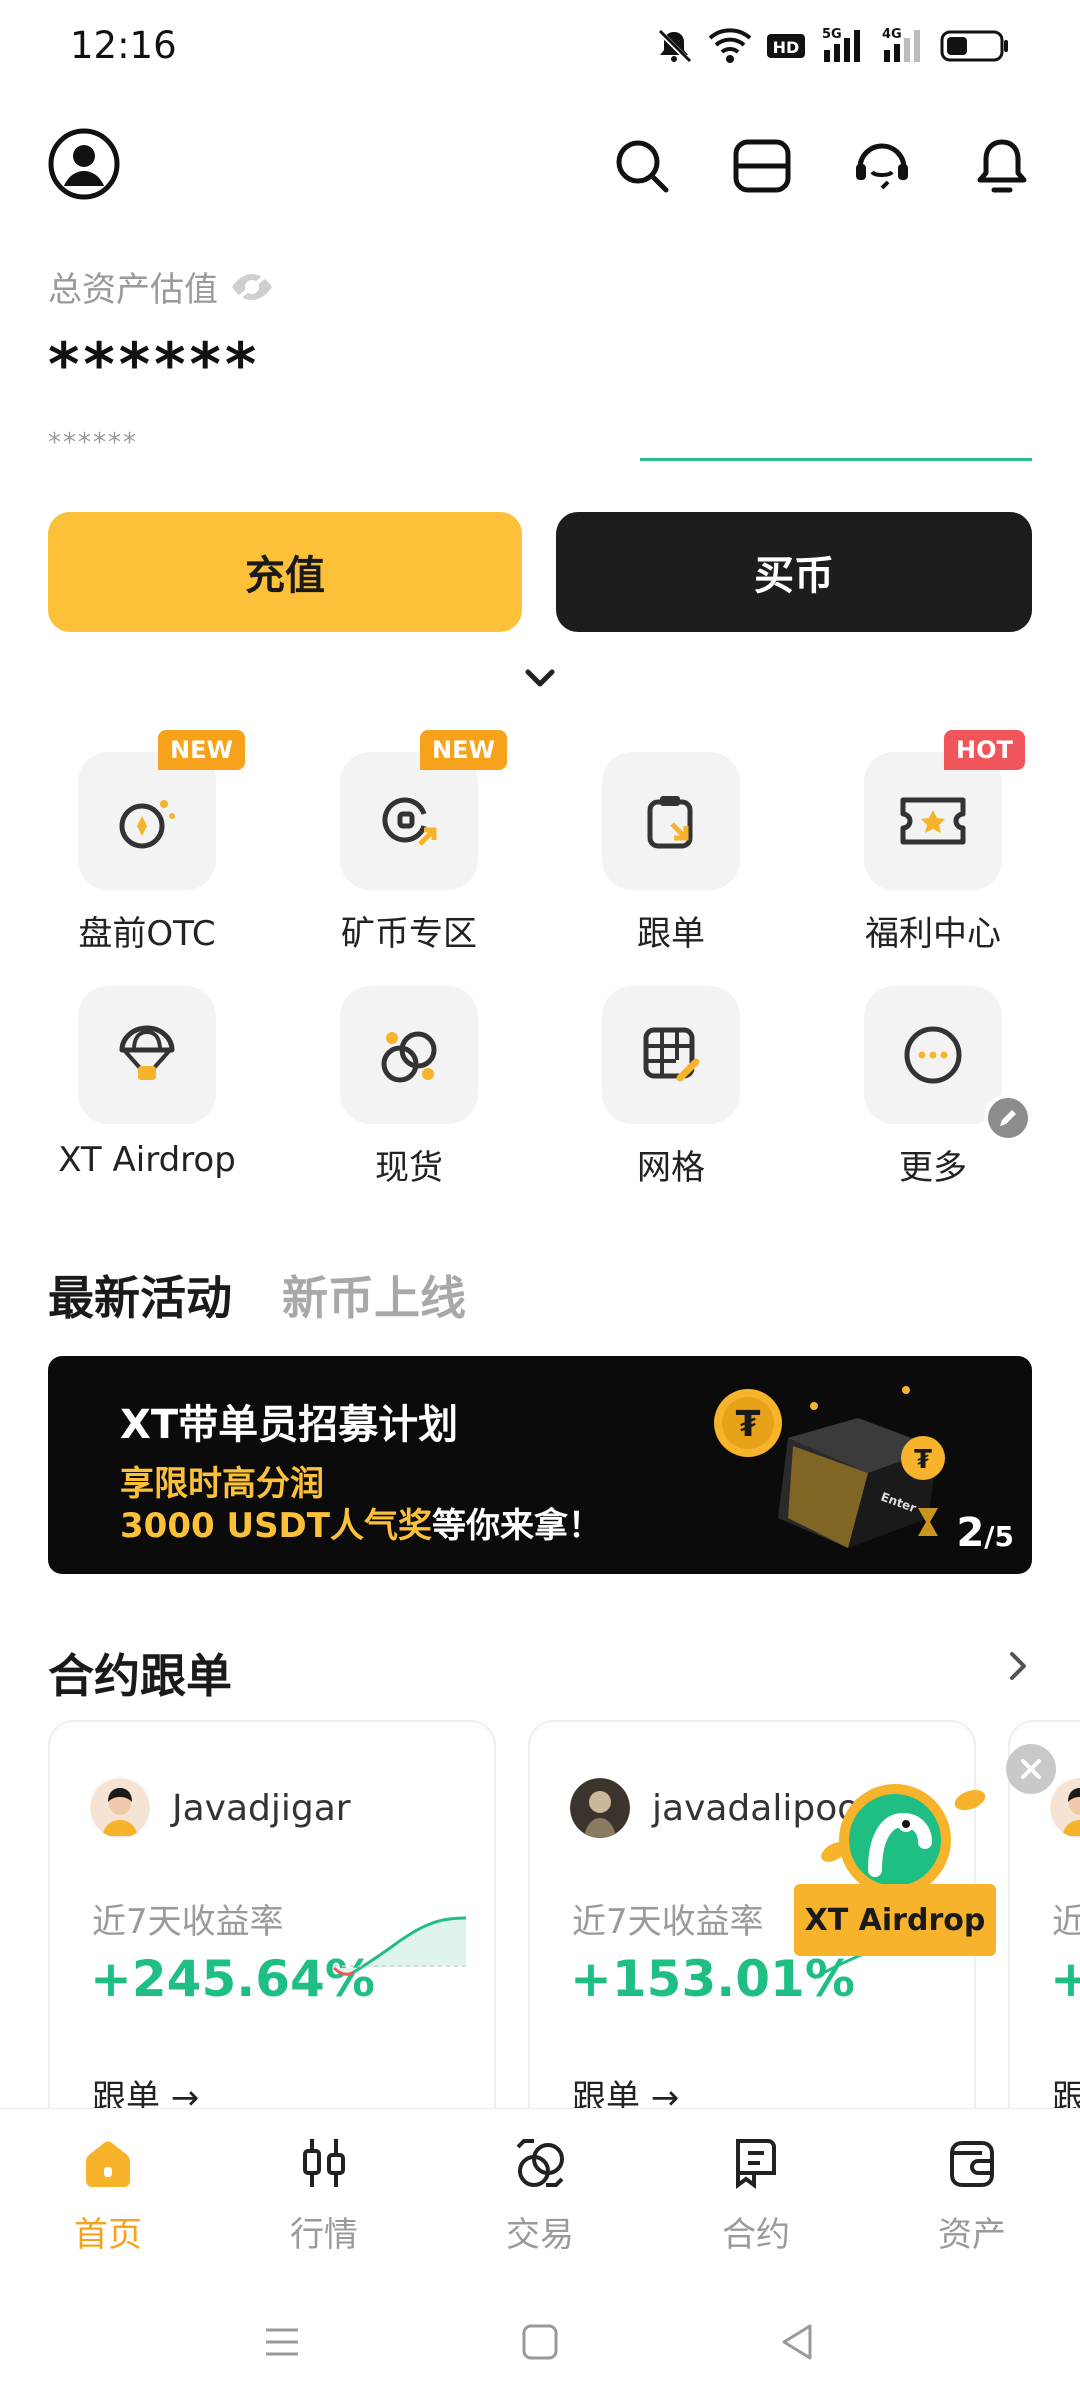  Describe the element at coordinates (133, 290) in the screenshot. I see `total-asset-label-text: 总资产估值` at that location.